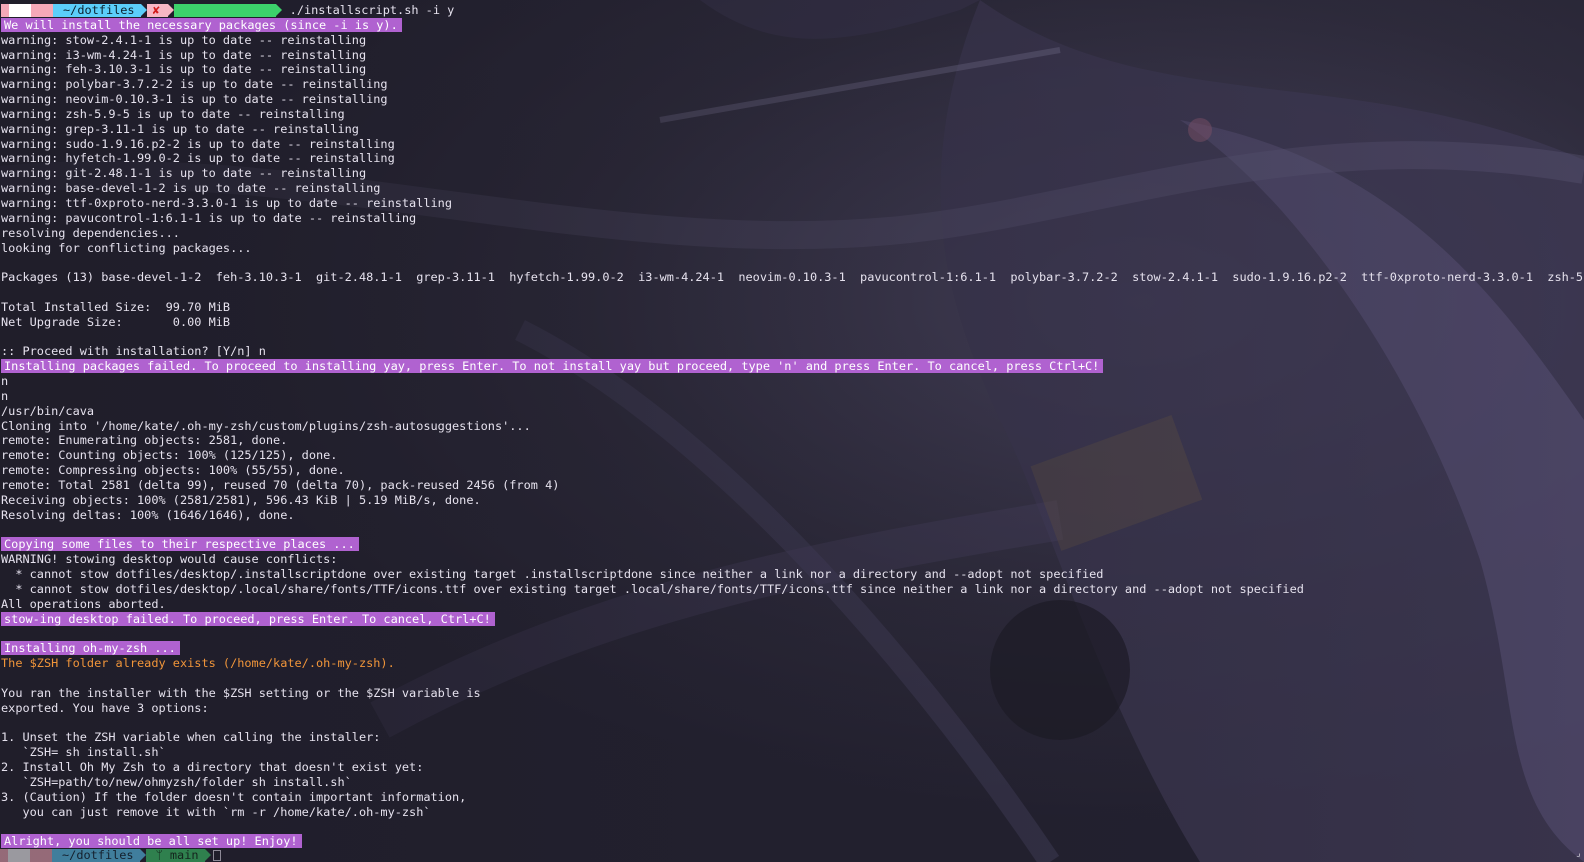 The width and height of the screenshot is (1584, 862). Describe the element at coordinates (792, 752) in the screenshot. I see `terminal-line: `ZSH= sh install.sh`` at that location.